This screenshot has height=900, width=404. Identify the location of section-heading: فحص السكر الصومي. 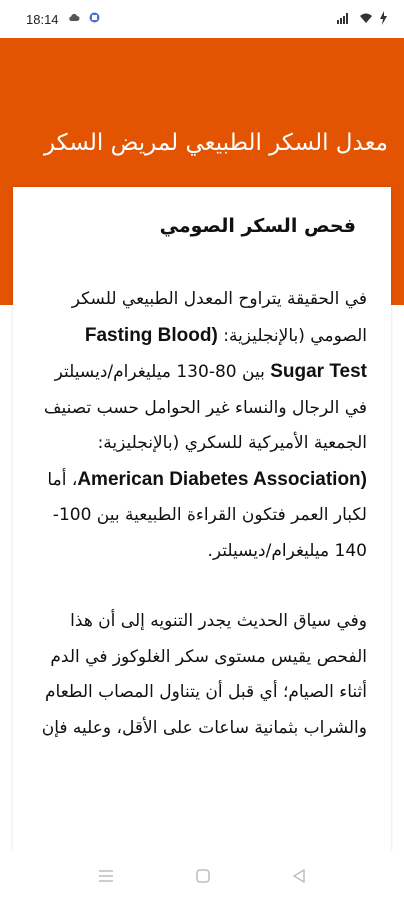
(257, 226).